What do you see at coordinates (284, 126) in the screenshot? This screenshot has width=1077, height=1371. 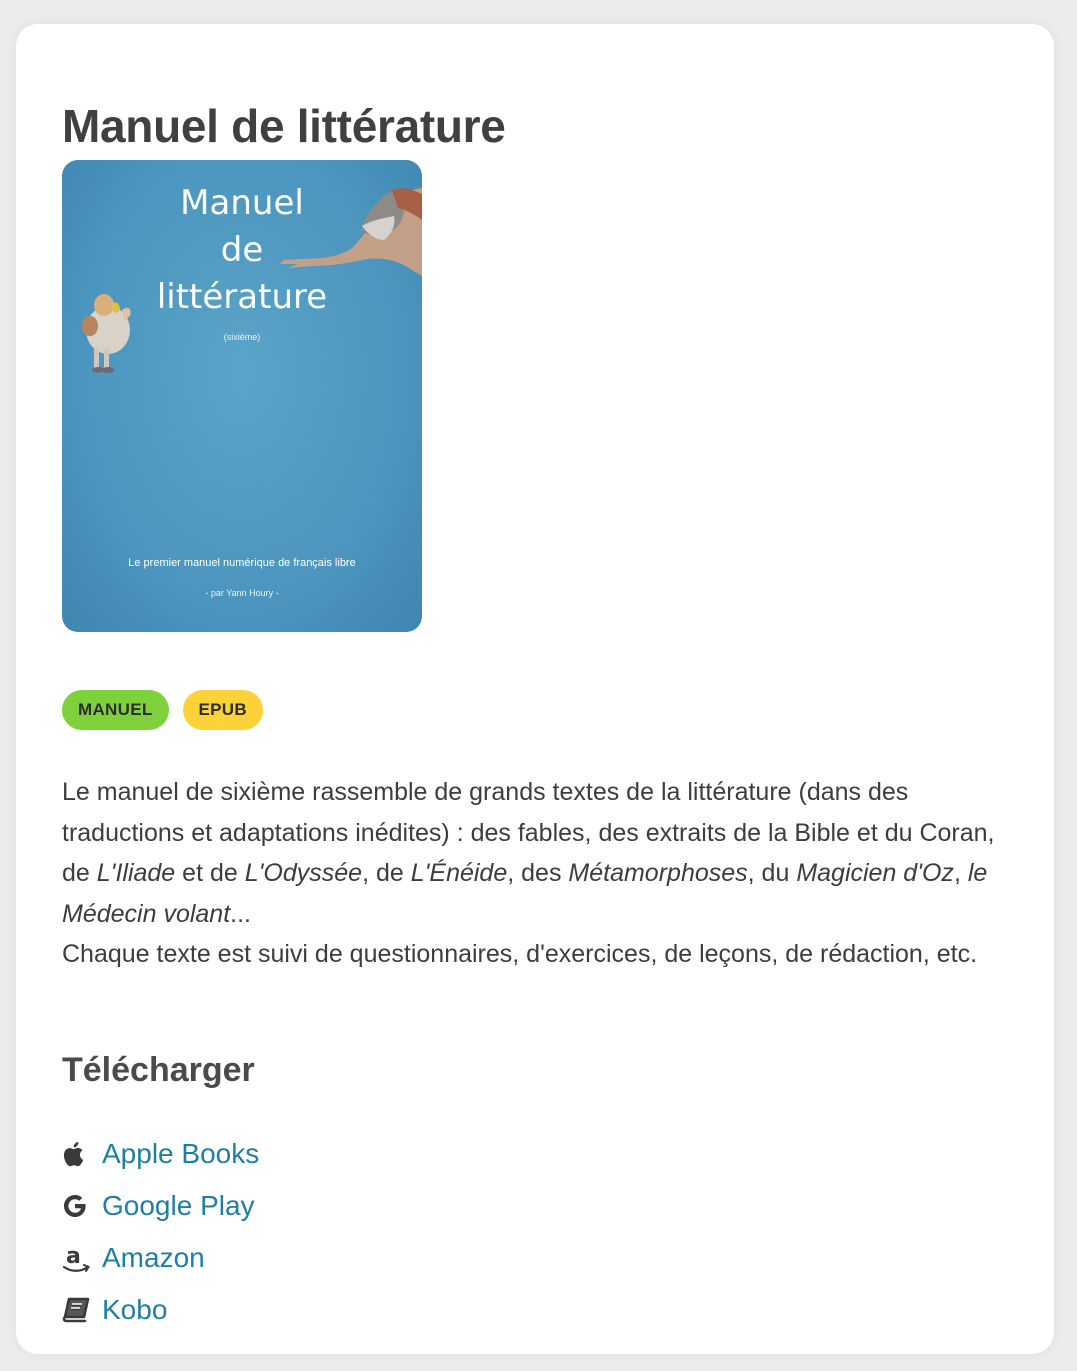 I see `page-title: Manuel de littérature` at bounding box center [284, 126].